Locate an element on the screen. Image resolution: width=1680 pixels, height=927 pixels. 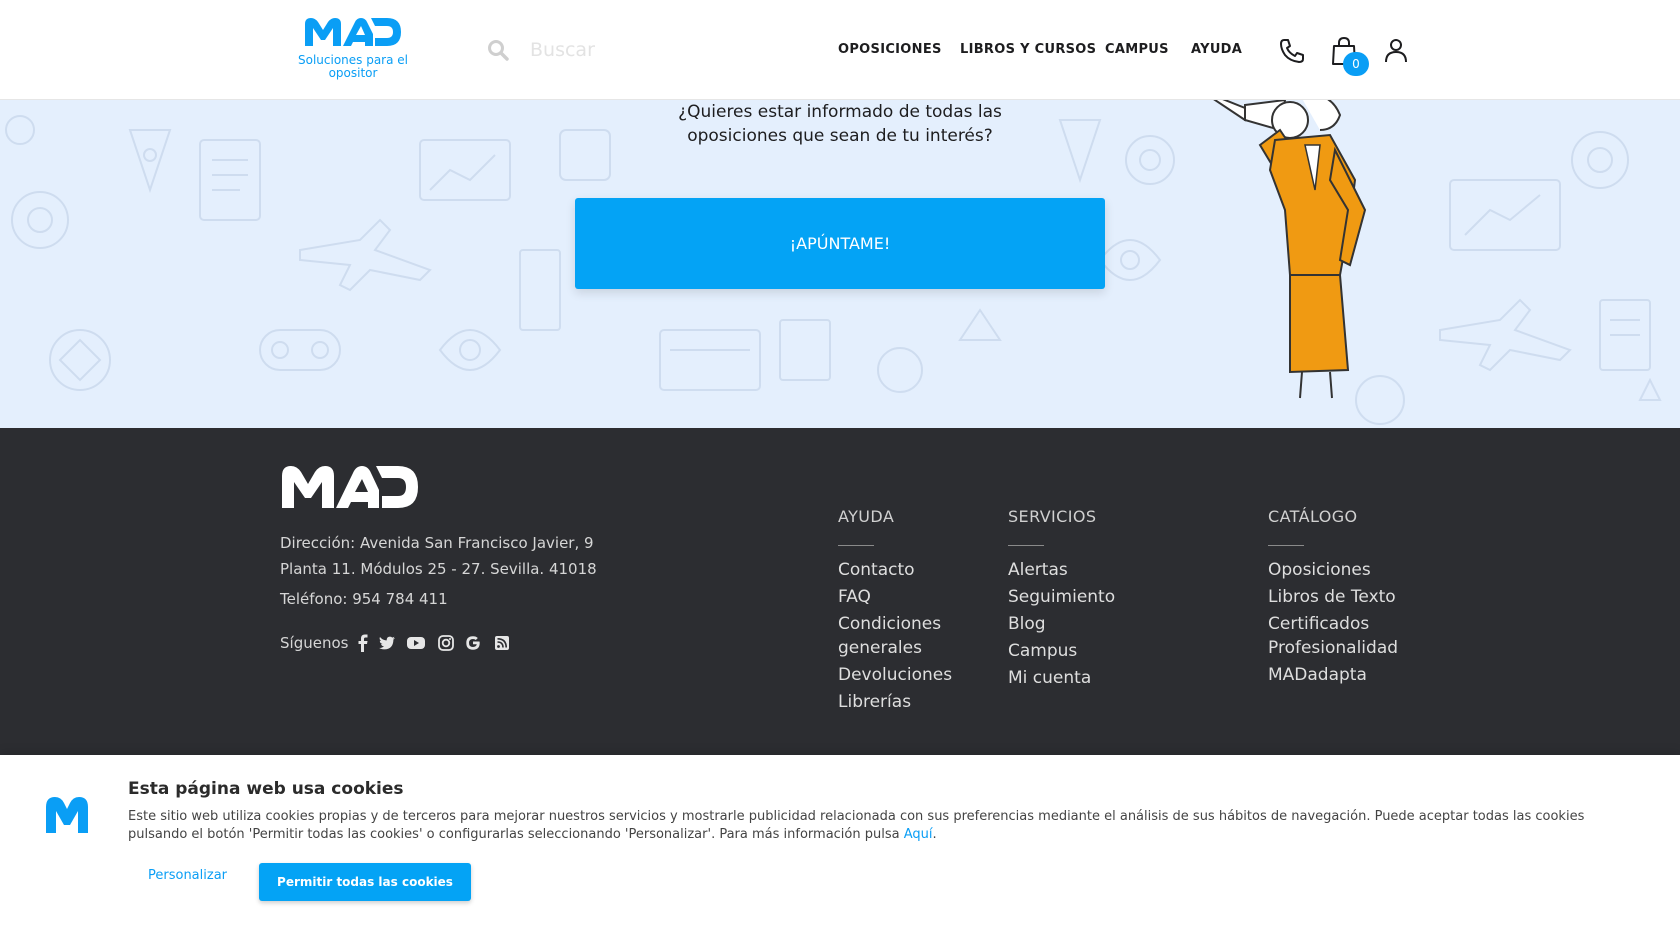
youtube-icon is located at coordinates (416, 643).